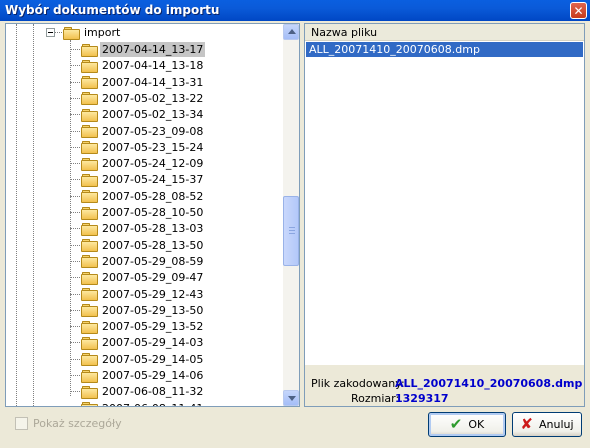 The image size is (590, 448). What do you see at coordinates (143, 98) in the screenshot?
I see `tree-item-folder: 2007-05-02_13-22` at bounding box center [143, 98].